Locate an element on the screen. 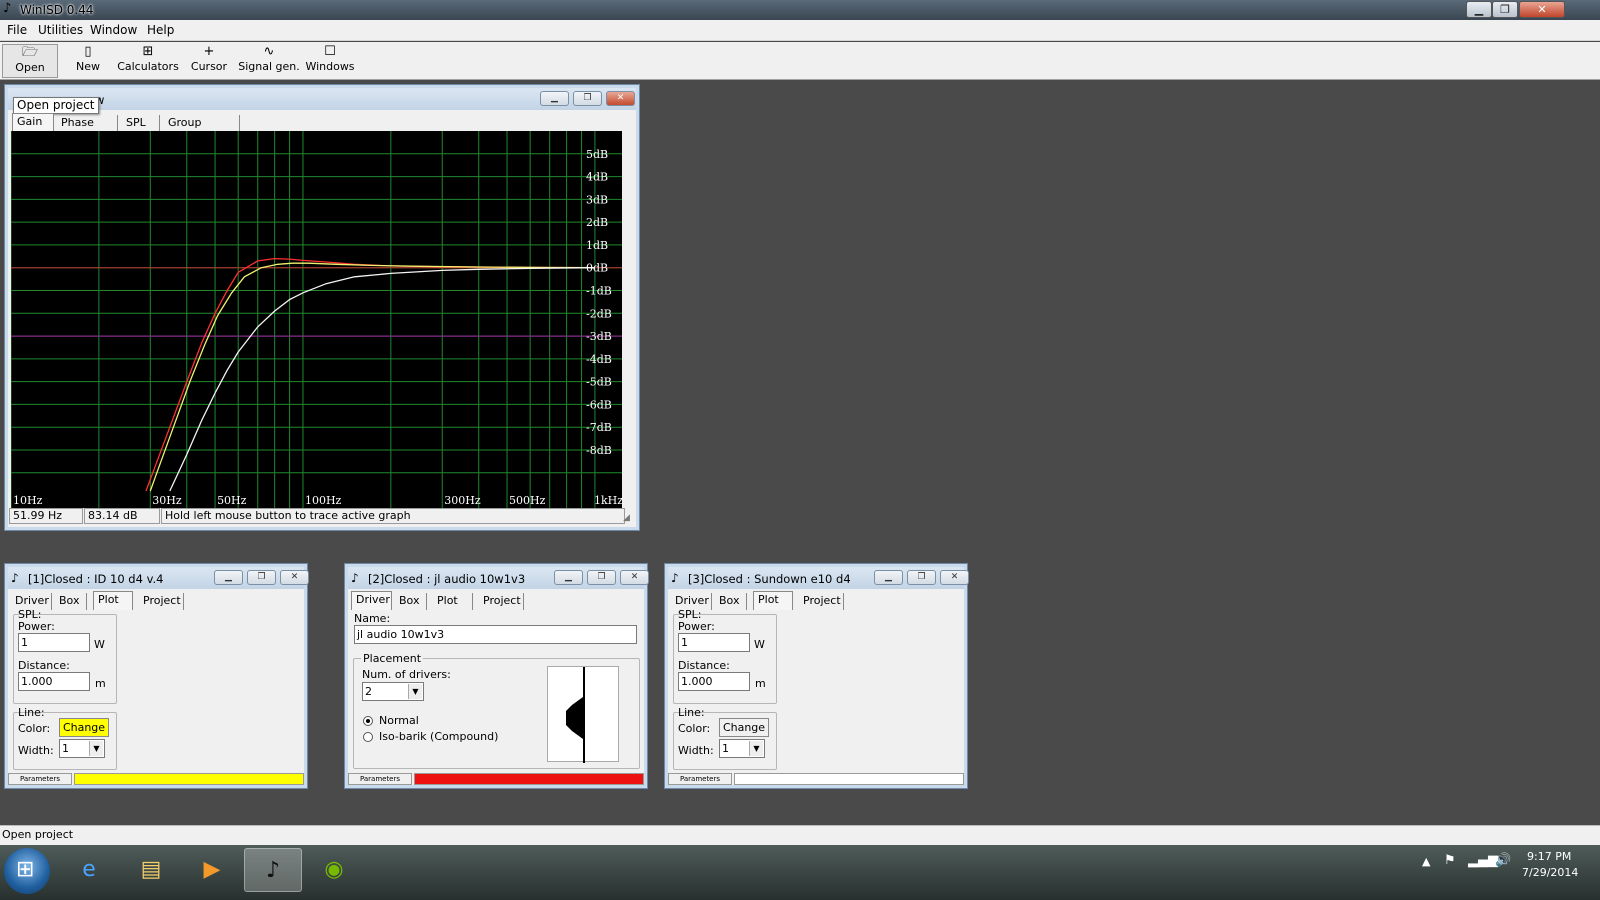 This screenshot has width=1600, height=900. media-player-icon: ▶ is located at coordinates (212, 870).